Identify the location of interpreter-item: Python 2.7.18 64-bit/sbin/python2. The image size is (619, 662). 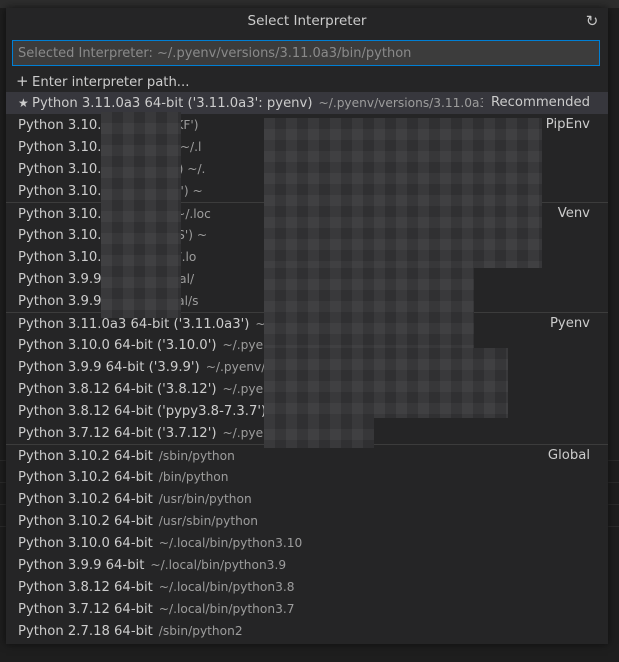
(307, 631).